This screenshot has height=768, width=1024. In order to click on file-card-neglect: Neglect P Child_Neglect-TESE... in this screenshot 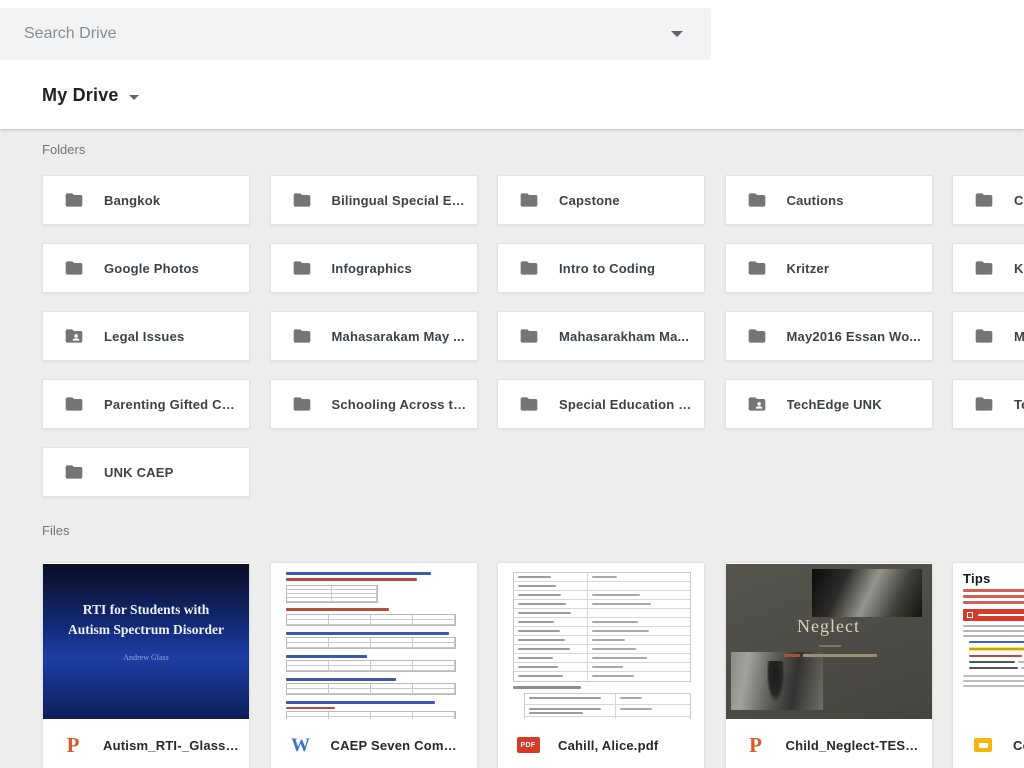, I will do `click(828, 665)`.